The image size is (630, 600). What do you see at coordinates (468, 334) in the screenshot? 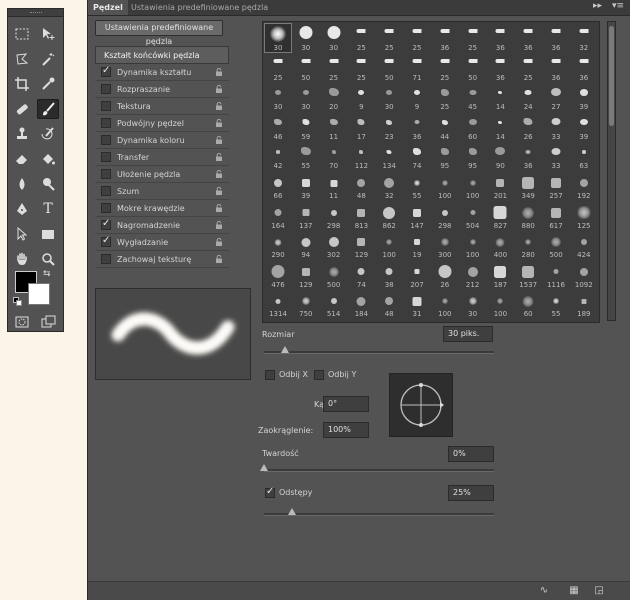
I see `size-field: 30 piks.` at bounding box center [468, 334].